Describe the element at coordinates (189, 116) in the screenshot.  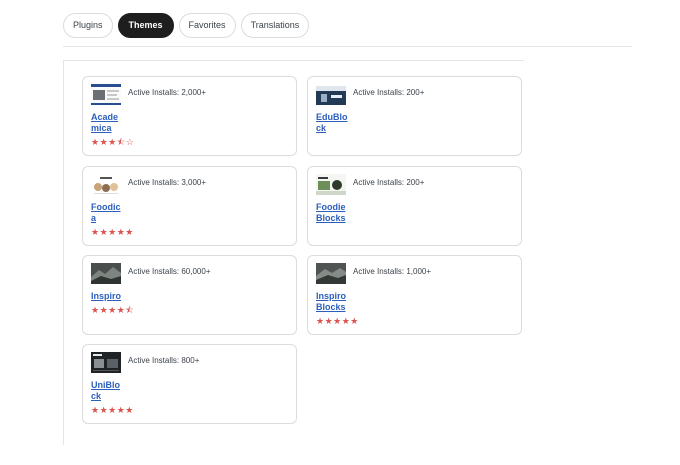
I see `theme-card: Active Installs: 2,000+ Academica ★★★⯪☆` at that location.